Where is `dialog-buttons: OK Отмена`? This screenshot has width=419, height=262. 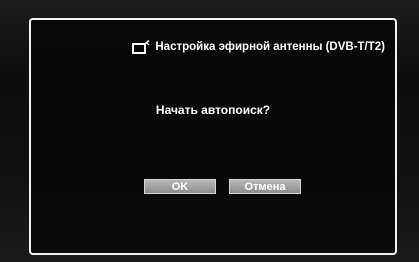 dialog-buttons: OK Отмена is located at coordinates (222, 186).